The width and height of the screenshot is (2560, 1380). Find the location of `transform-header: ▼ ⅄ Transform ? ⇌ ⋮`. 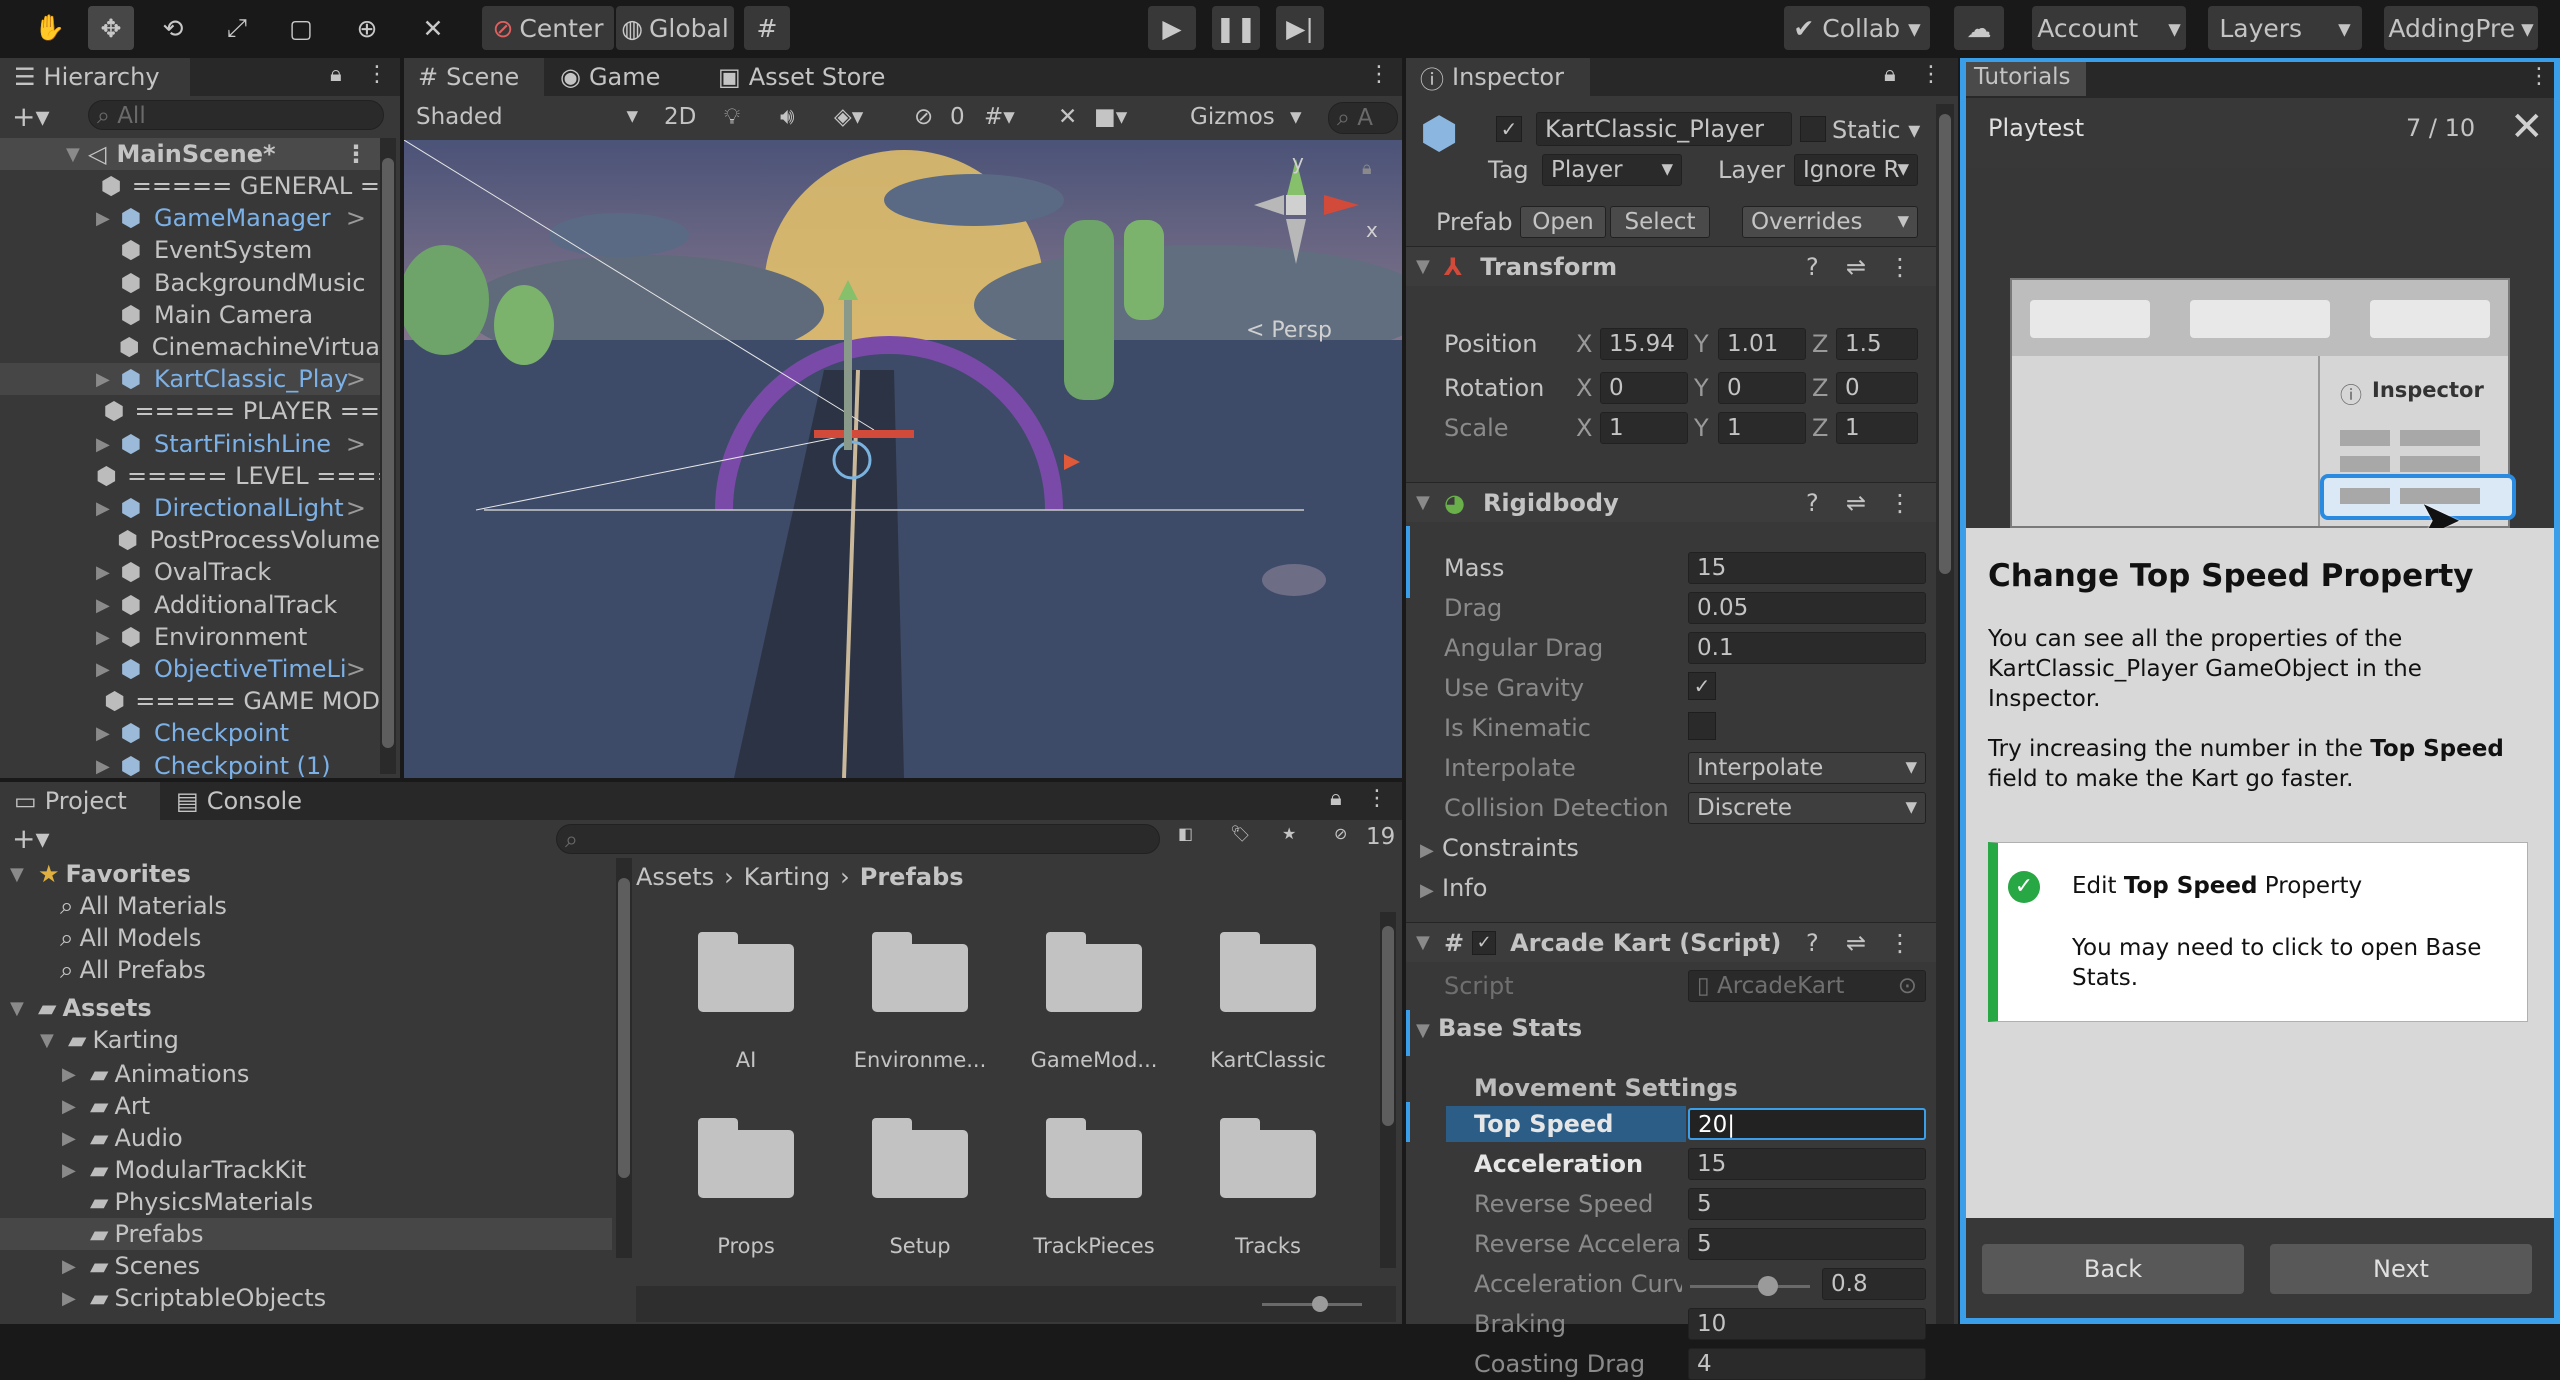

transform-header: ▼ ⅄ Transform ? ⇌ ⋮ is located at coordinates (1671, 266).